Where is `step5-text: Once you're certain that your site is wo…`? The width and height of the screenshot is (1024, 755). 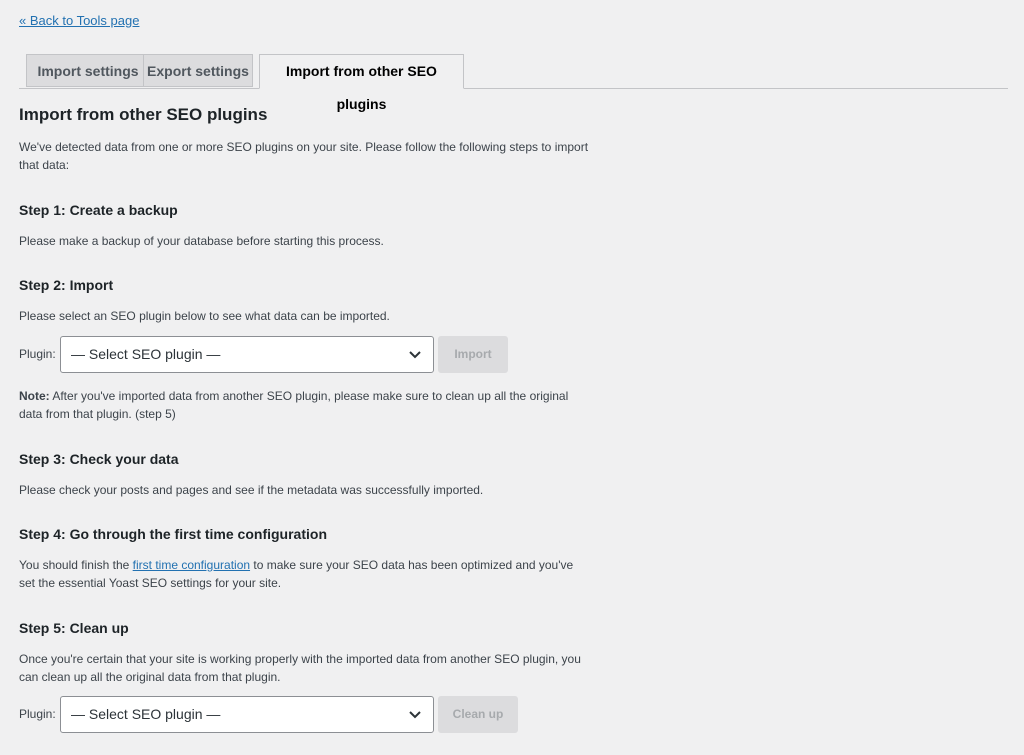 step5-text: Once you're certain that your site is wo… is located at coordinates (300, 668).